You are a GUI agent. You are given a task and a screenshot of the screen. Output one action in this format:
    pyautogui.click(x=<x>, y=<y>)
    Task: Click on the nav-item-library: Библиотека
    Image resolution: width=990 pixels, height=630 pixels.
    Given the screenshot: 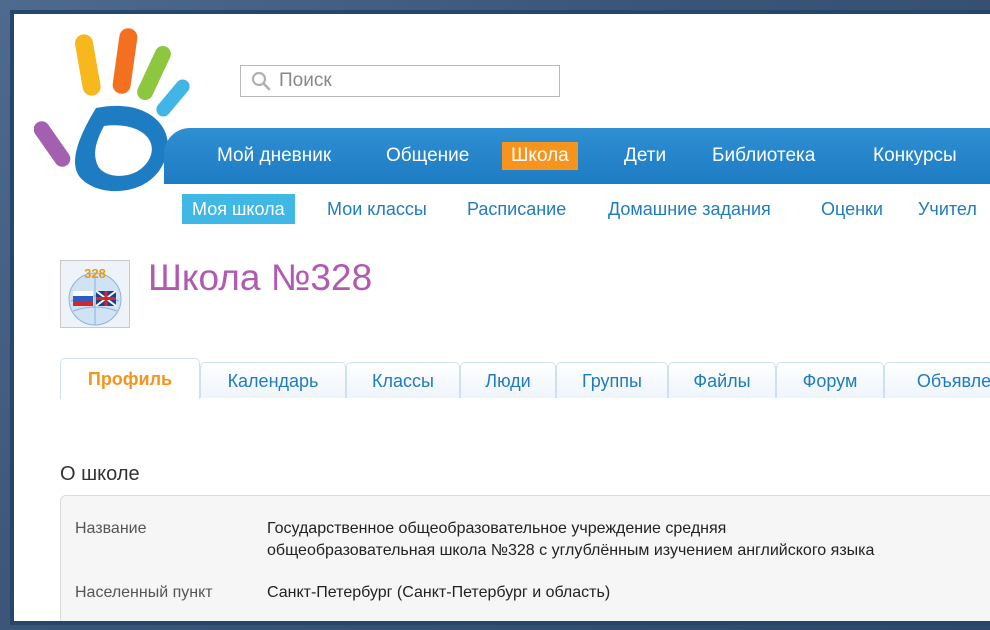 What is the action you would take?
    pyautogui.click(x=763, y=156)
    